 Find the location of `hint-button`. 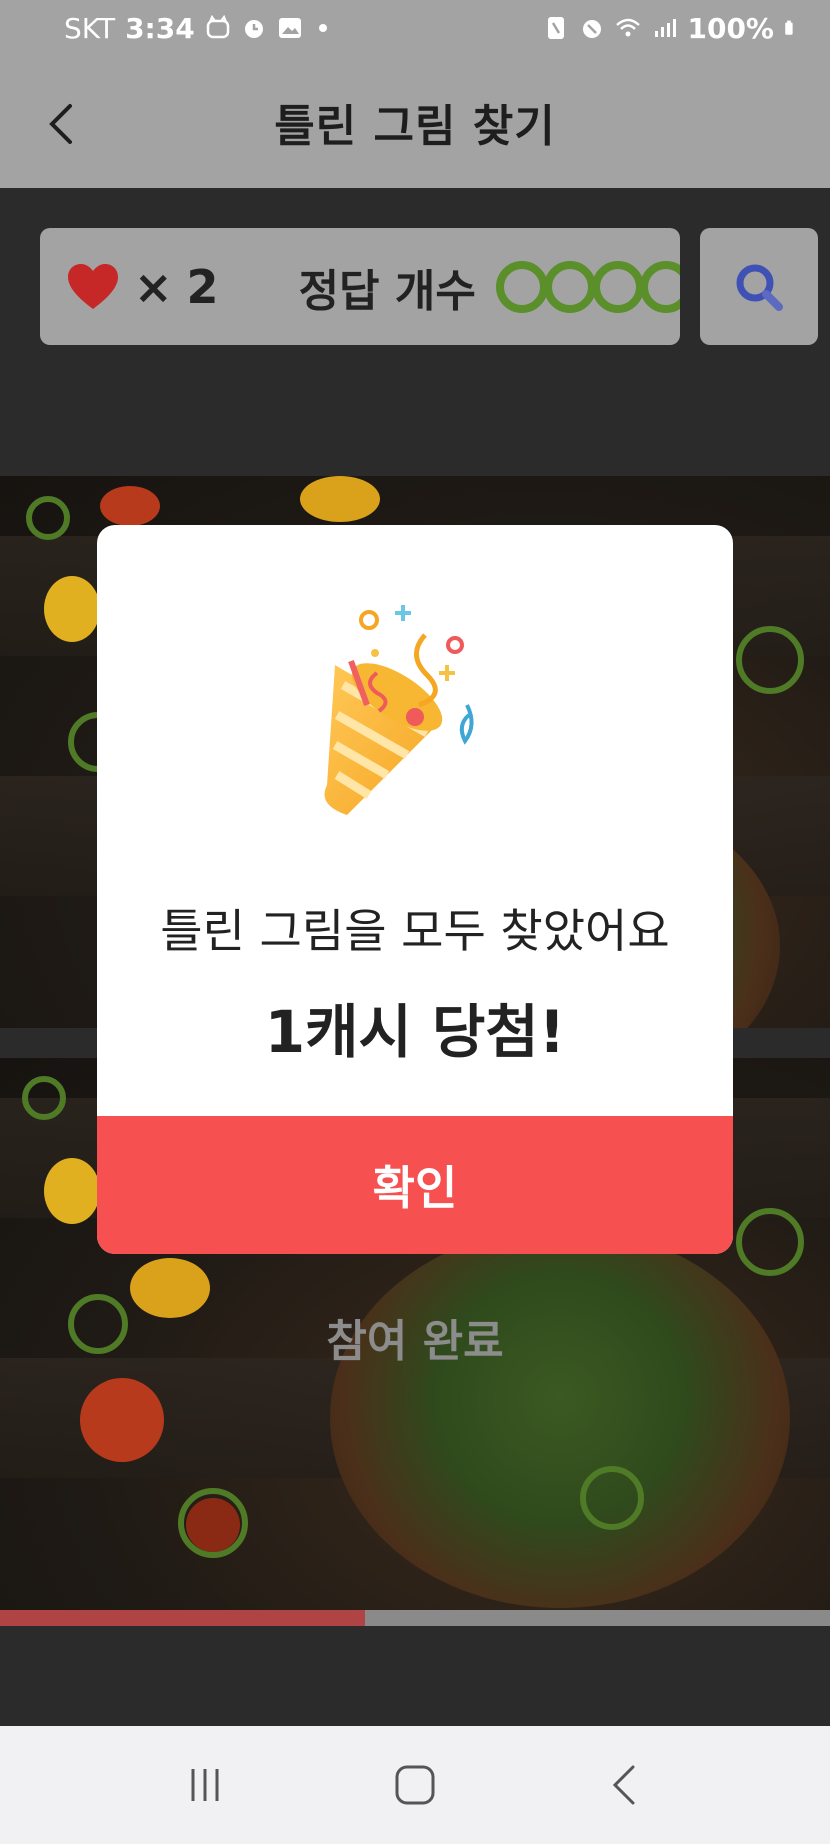

hint-button is located at coordinates (759, 286).